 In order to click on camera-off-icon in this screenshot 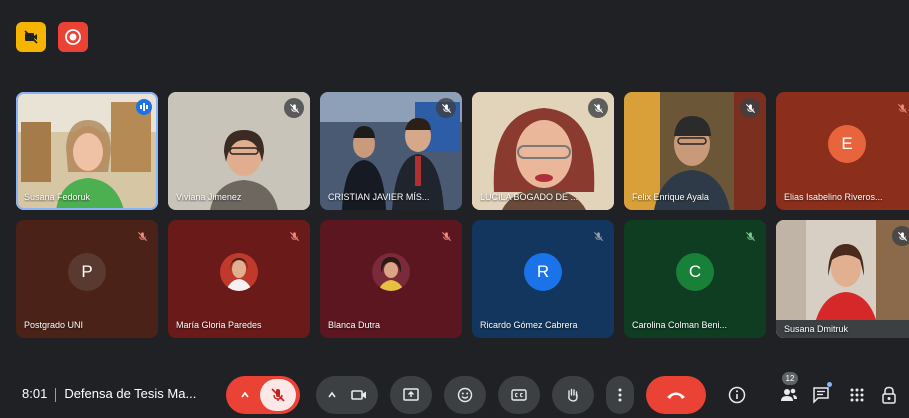, I will do `click(31, 37)`.